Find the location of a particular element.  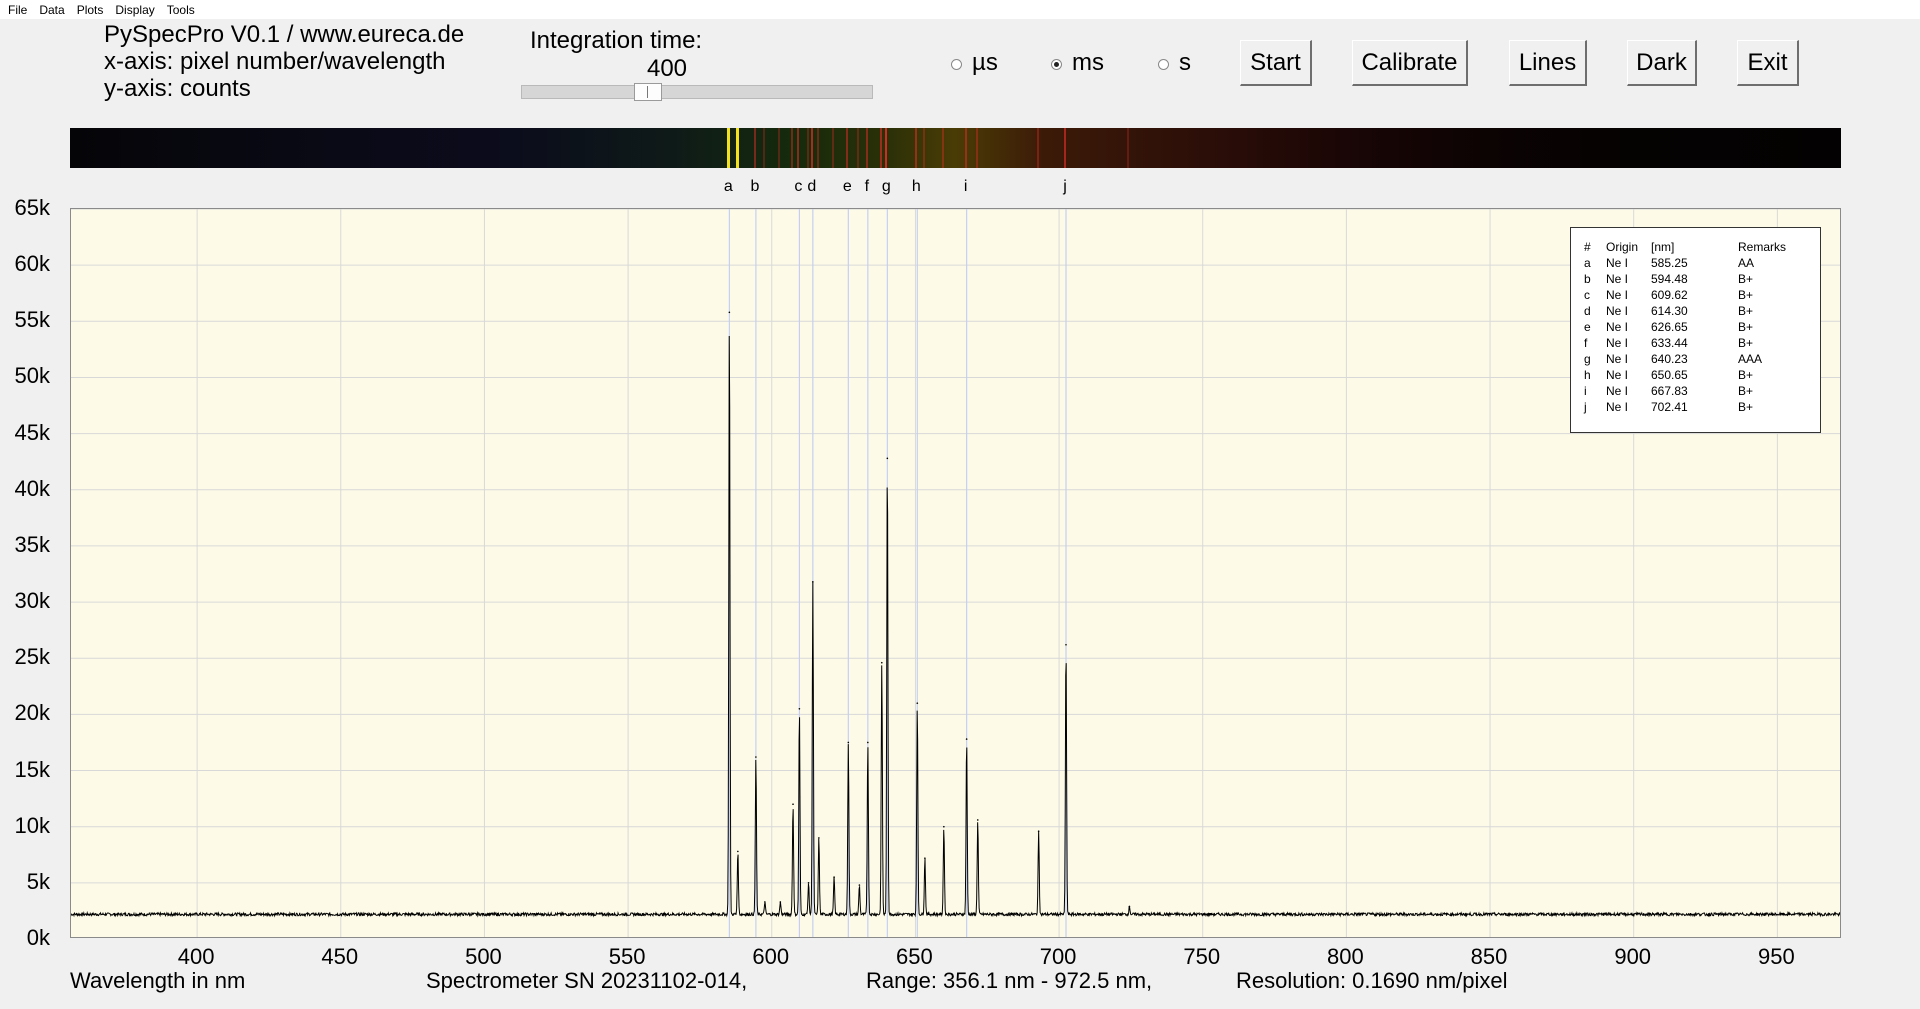

x-tick-label: 750 is located at coordinates (1202, 956).